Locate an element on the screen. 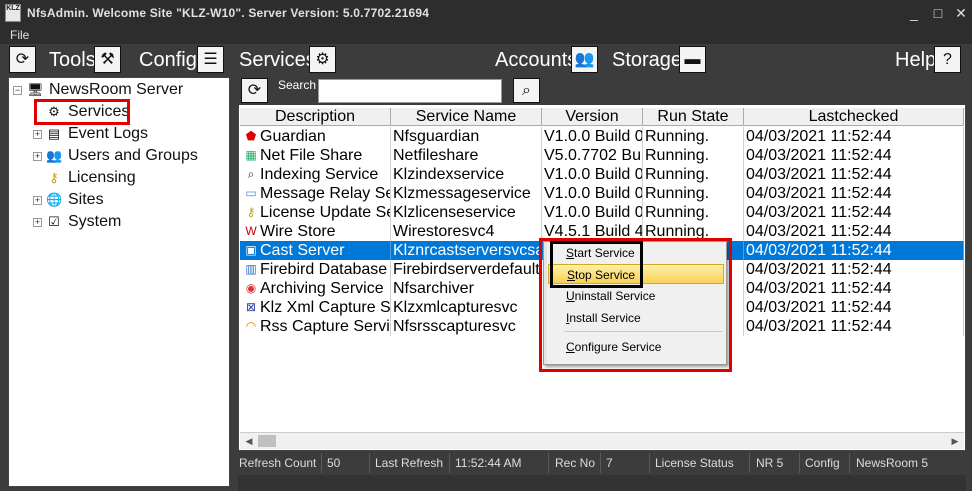 Image resolution: width=972 pixels, height=491 pixels. tree-item-label: Licensing is located at coordinates (102, 177).